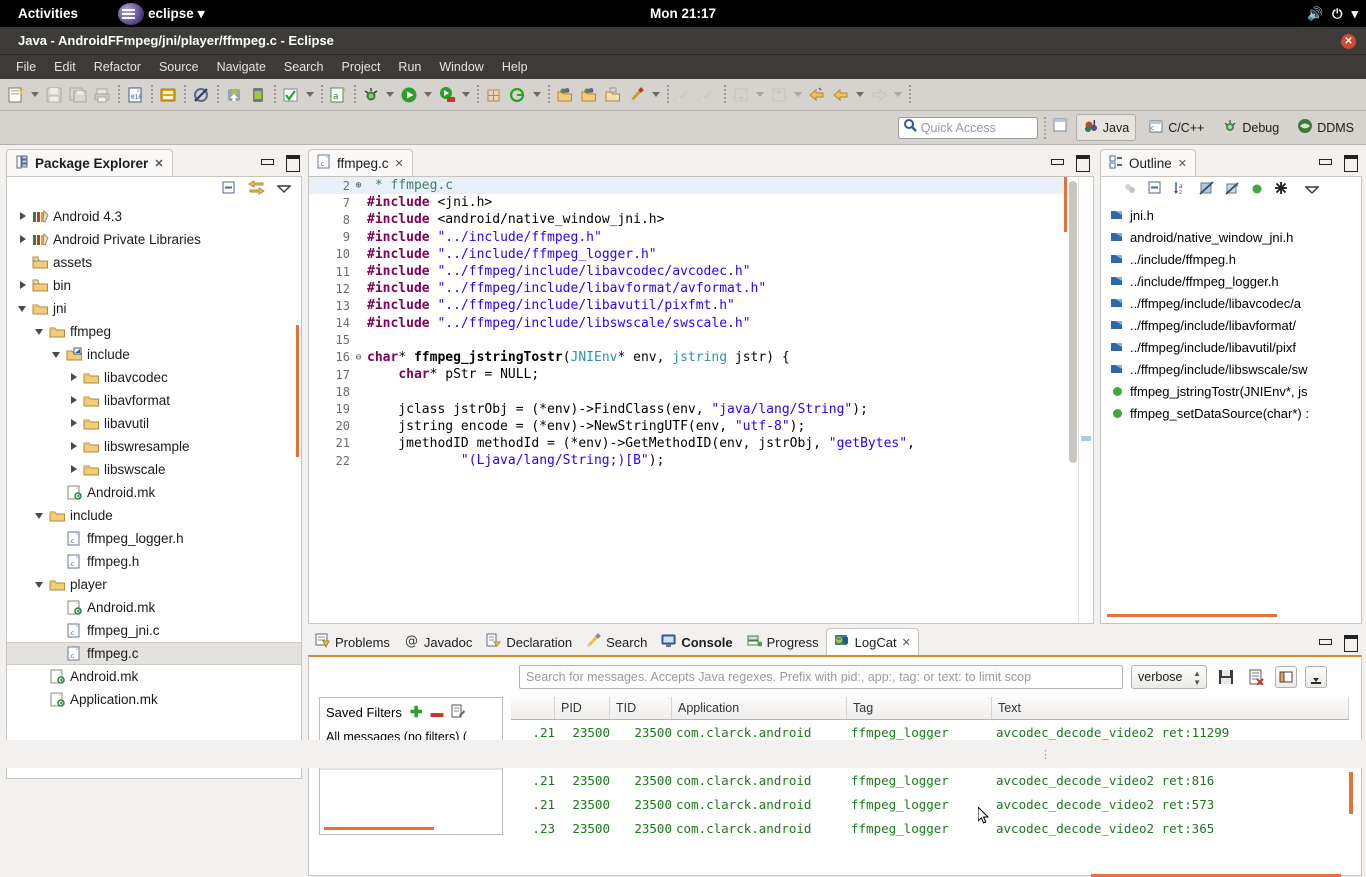 This screenshot has height=877, width=1366. I want to click on new-type-dropdown-icon, so click(537, 95).